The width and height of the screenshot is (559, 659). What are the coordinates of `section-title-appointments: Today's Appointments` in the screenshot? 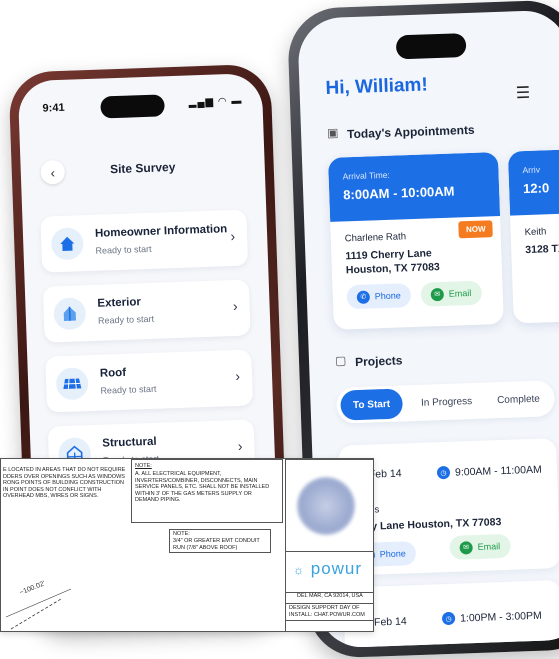 It's located at (410, 132).